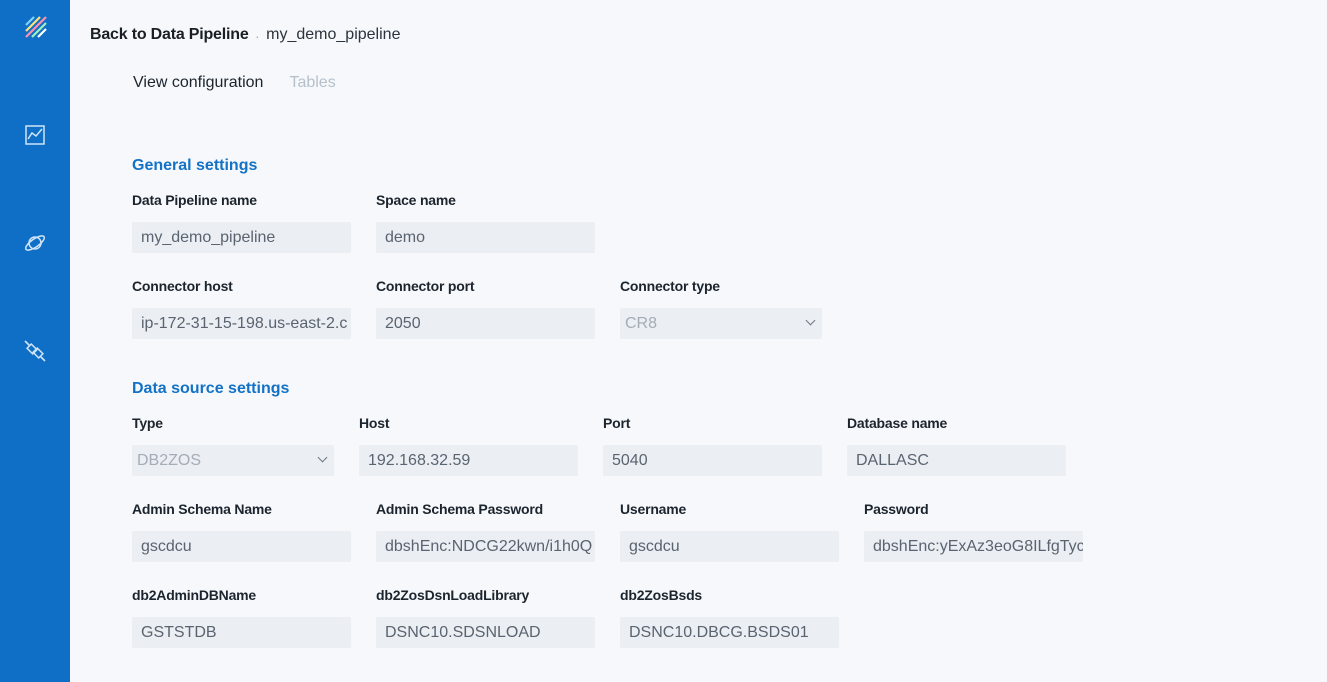  I want to click on connector-type-field: Connector type CR8, so click(721, 308).